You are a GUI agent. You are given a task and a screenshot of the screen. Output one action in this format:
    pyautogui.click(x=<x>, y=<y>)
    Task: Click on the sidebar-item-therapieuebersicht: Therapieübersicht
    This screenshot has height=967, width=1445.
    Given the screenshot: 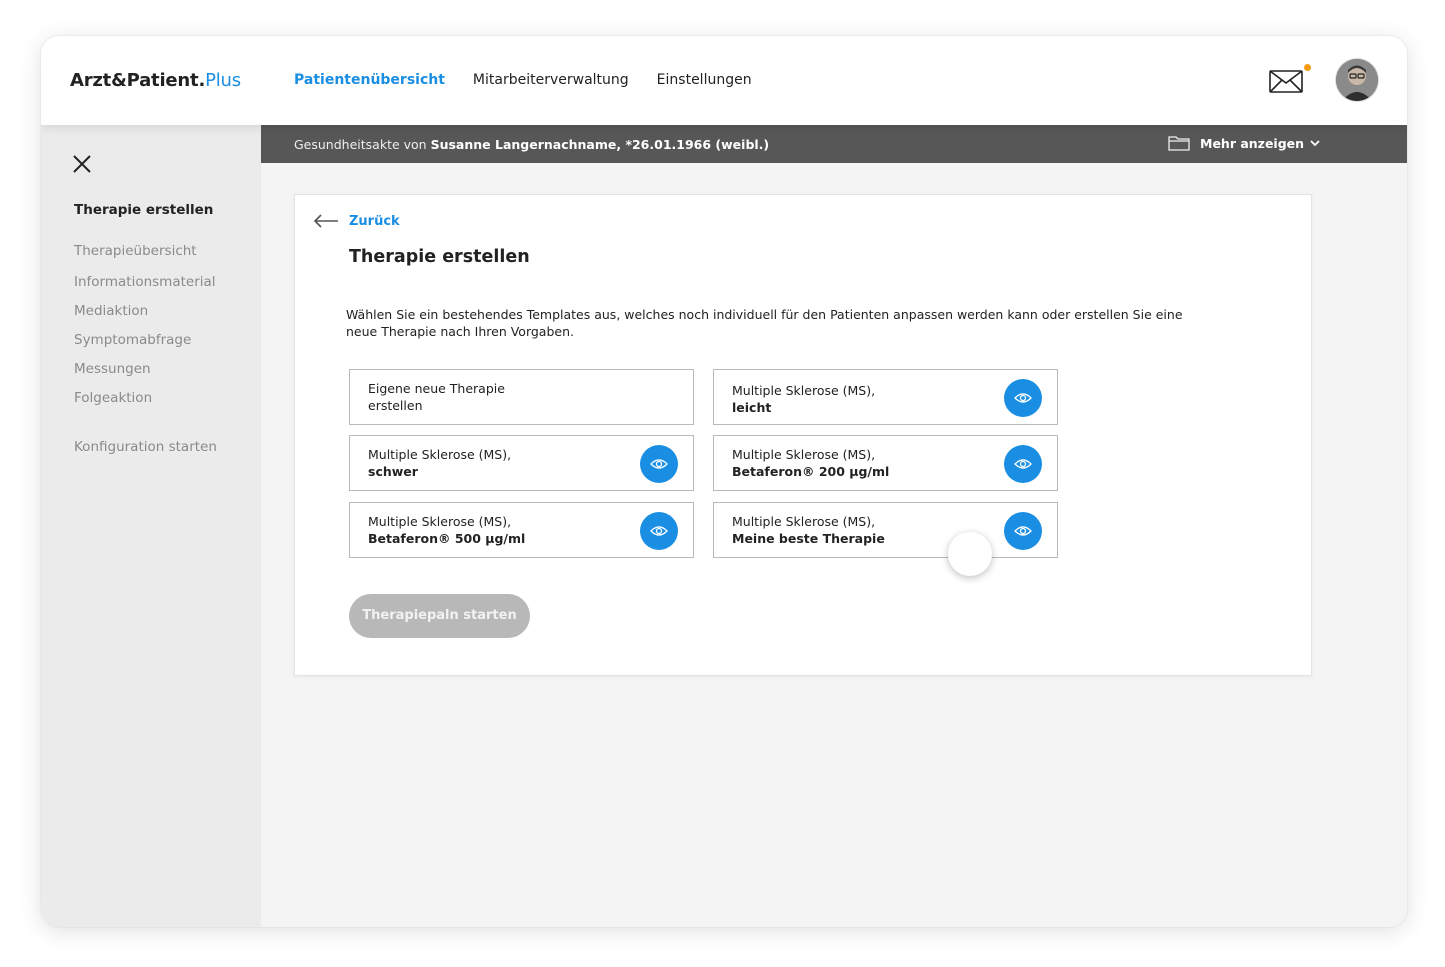 What is the action you would take?
    pyautogui.click(x=145, y=257)
    